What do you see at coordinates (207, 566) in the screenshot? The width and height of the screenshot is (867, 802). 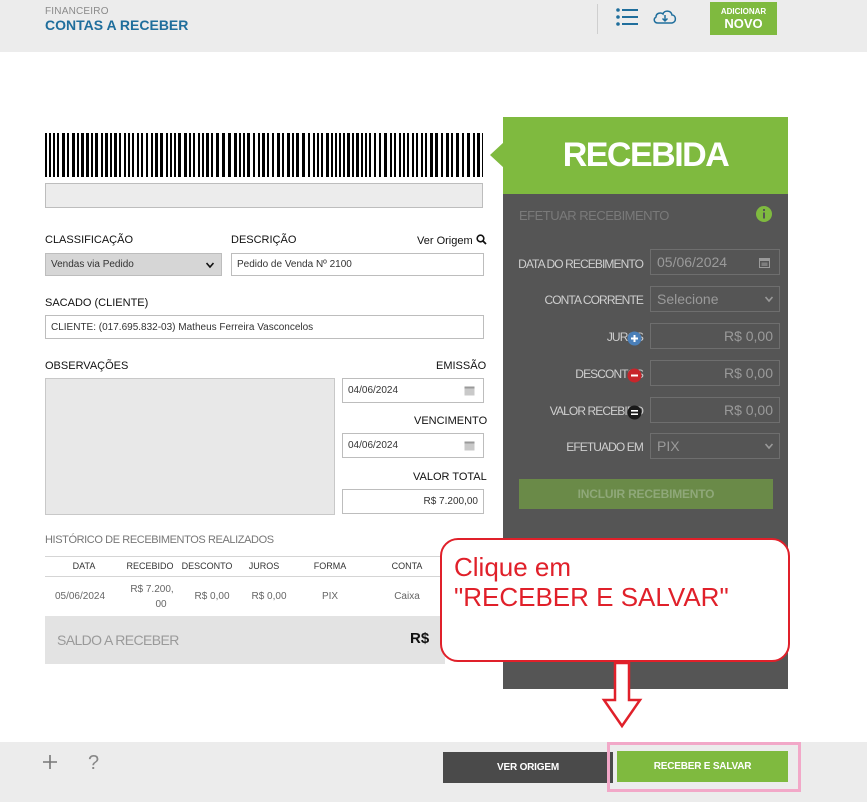 I see `col-header-desconto: DESCONTO` at bounding box center [207, 566].